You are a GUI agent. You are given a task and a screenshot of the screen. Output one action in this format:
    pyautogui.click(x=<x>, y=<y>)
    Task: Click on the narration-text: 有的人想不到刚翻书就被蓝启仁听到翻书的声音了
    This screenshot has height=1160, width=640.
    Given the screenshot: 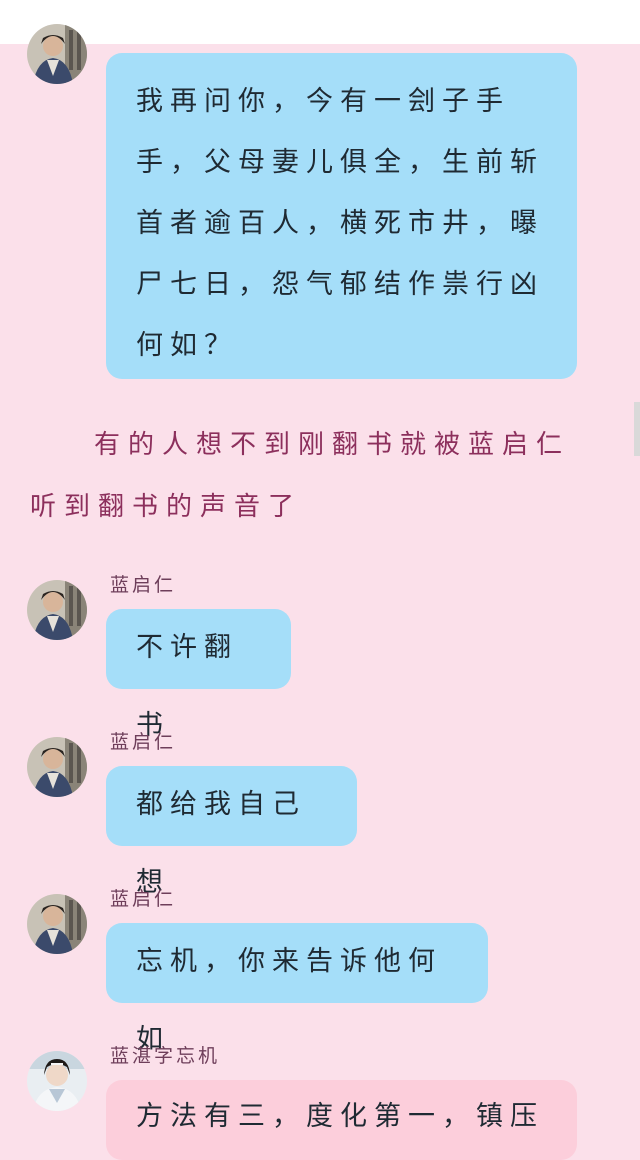 What is the action you would take?
    pyautogui.click(x=300, y=476)
    